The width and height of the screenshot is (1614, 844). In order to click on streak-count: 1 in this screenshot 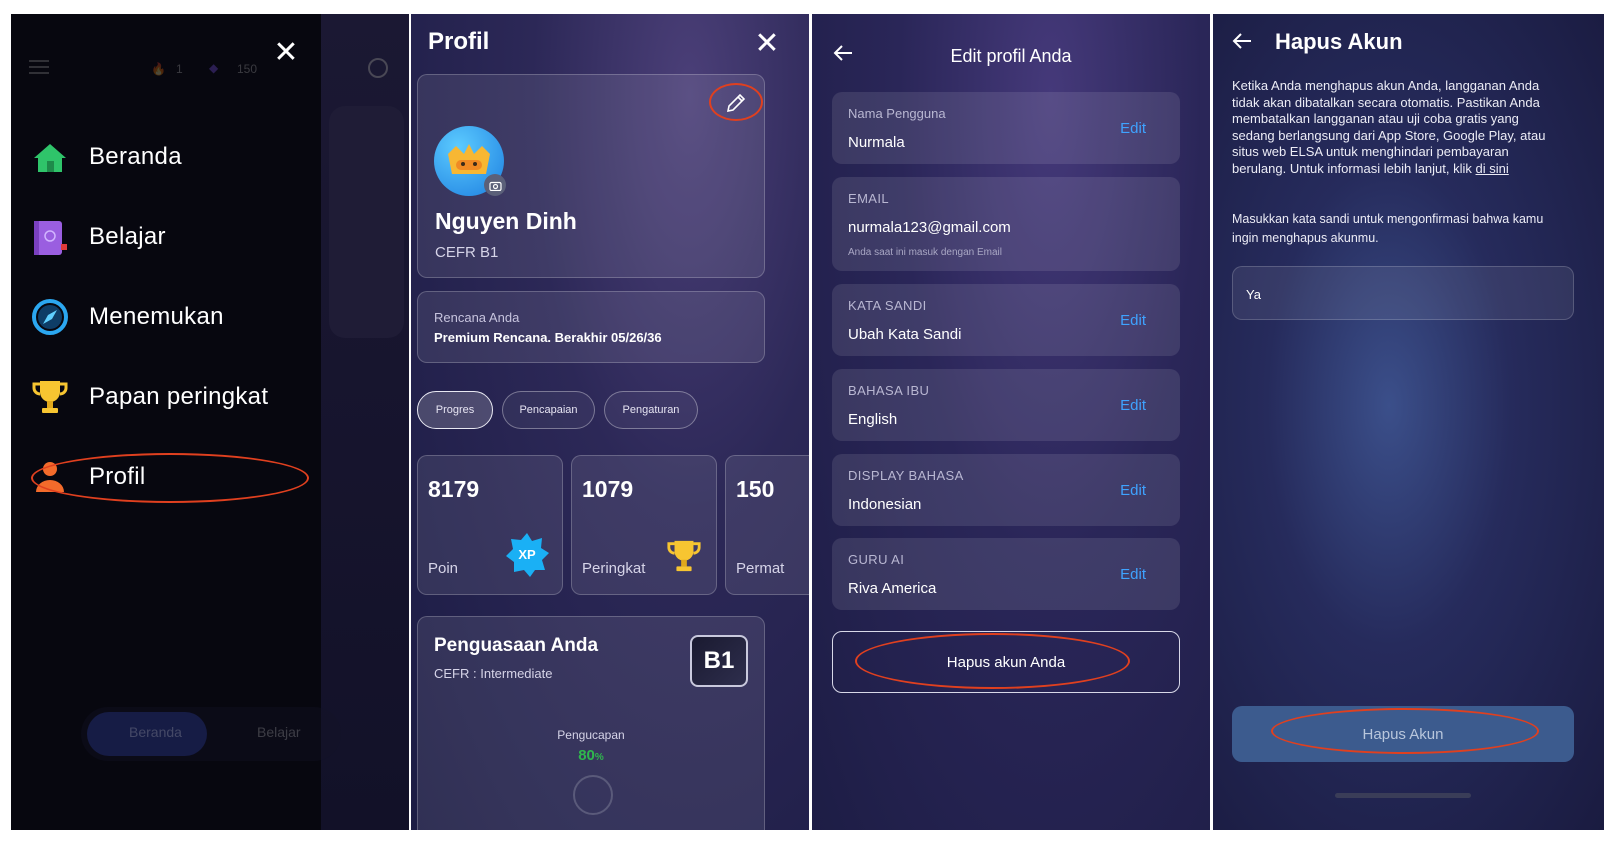, I will do `click(179, 69)`.